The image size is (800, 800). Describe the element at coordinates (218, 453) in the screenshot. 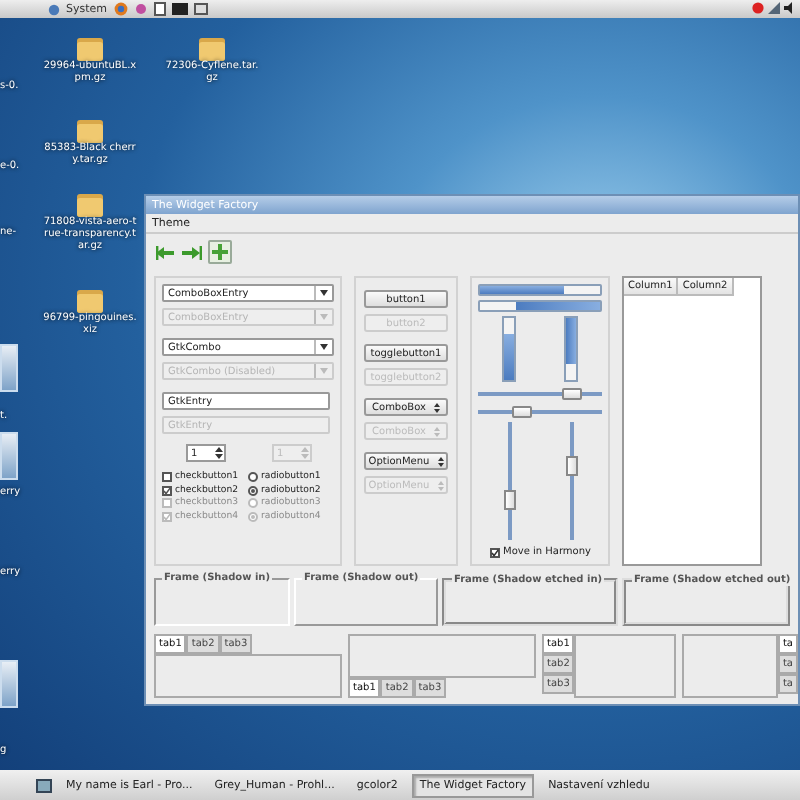

I see `spin-arrows-icon` at that location.